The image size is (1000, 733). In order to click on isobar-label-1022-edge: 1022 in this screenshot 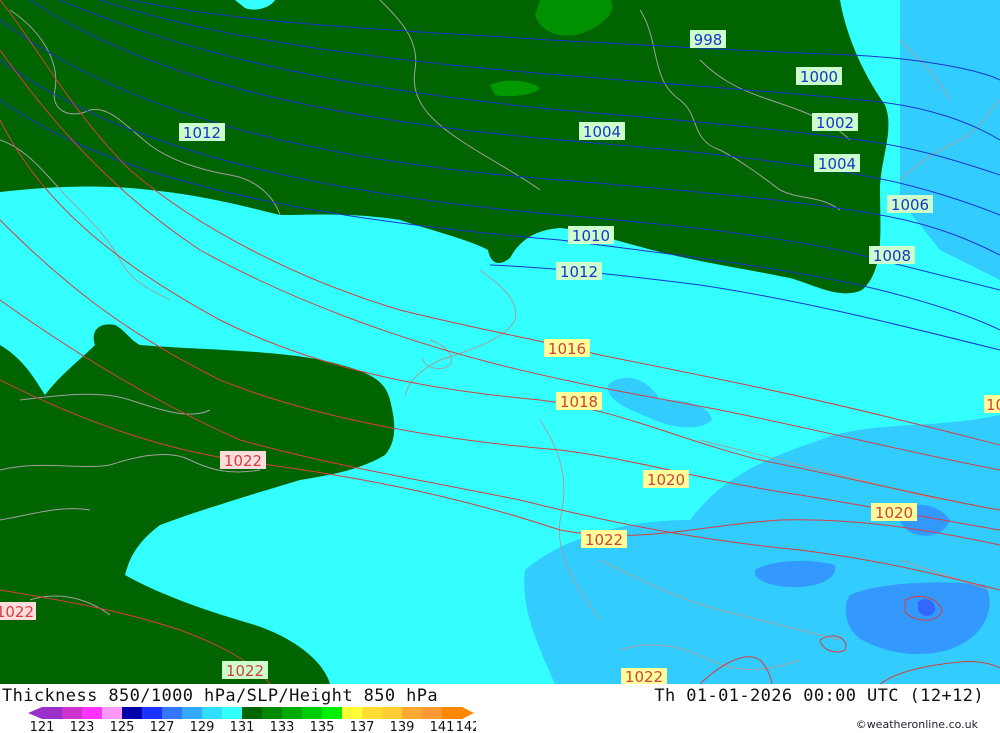, I will do `click(18, 611)`.